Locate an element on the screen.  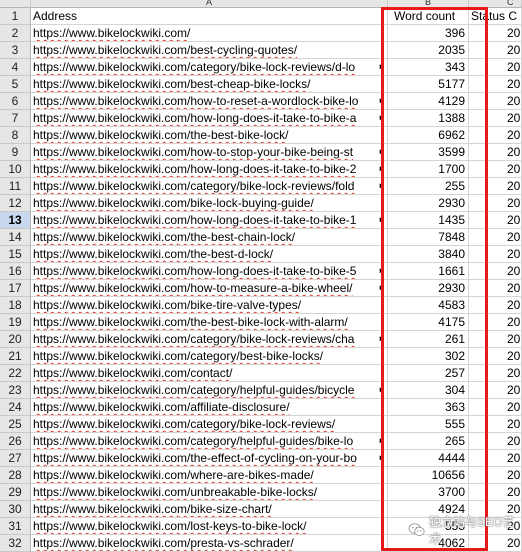
select-all-corner is located at coordinates (15, 4).